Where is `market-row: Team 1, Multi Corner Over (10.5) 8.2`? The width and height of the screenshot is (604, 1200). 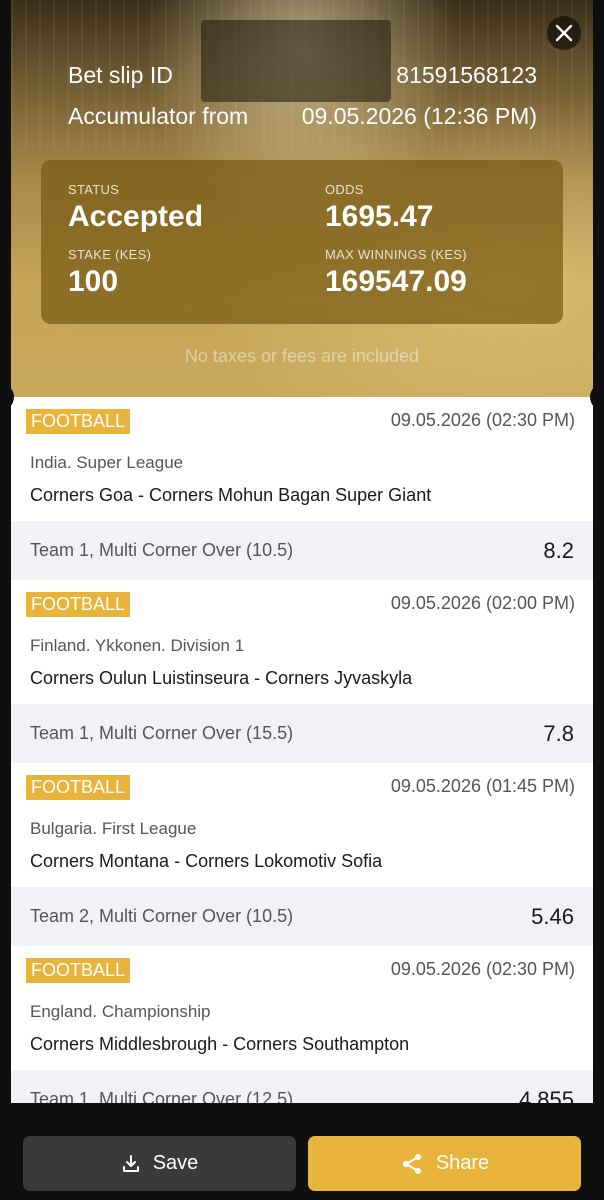 market-row: Team 1, Multi Corner Over (10.5) 8.2 is located at coordinates (302, 550).